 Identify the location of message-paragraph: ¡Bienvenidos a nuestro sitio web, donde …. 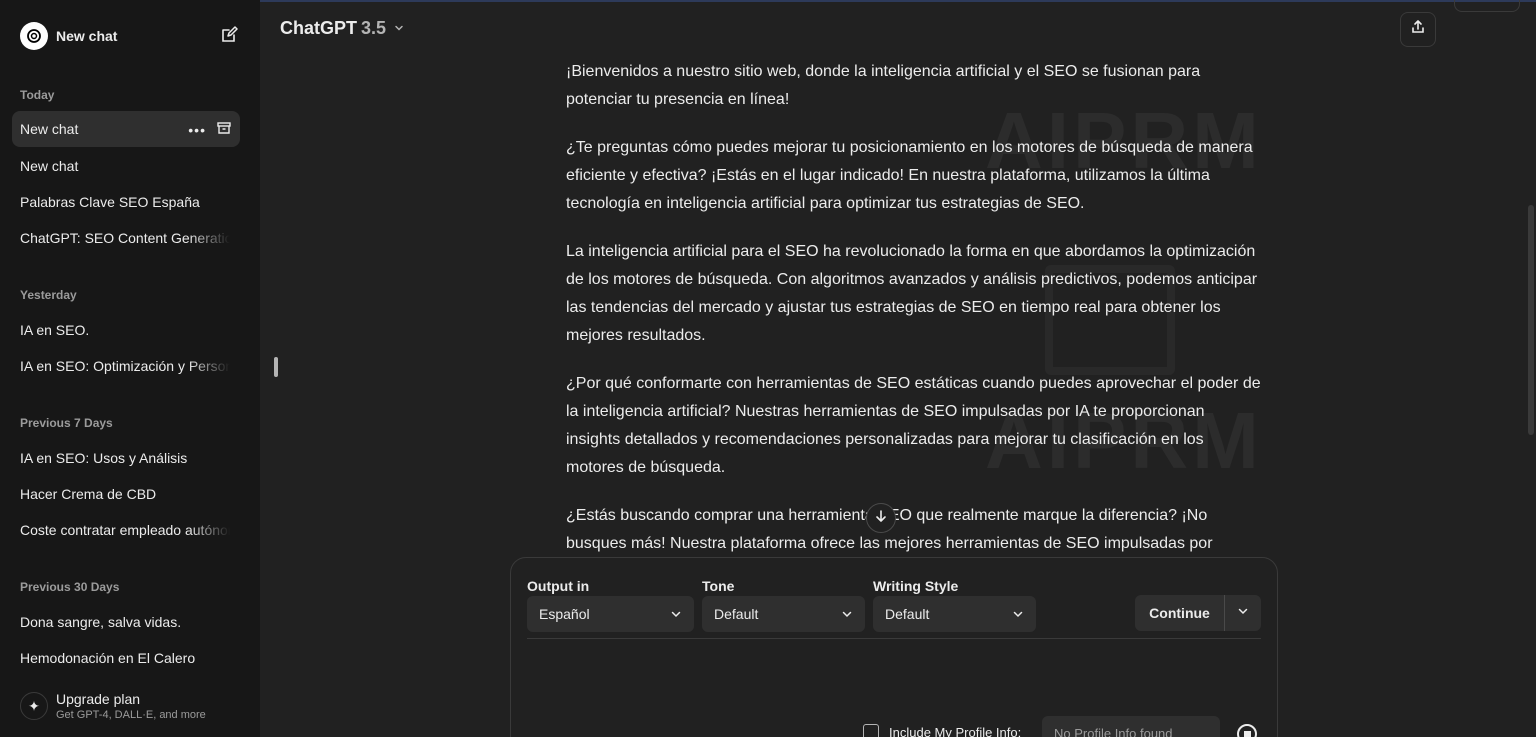
(883, 85).